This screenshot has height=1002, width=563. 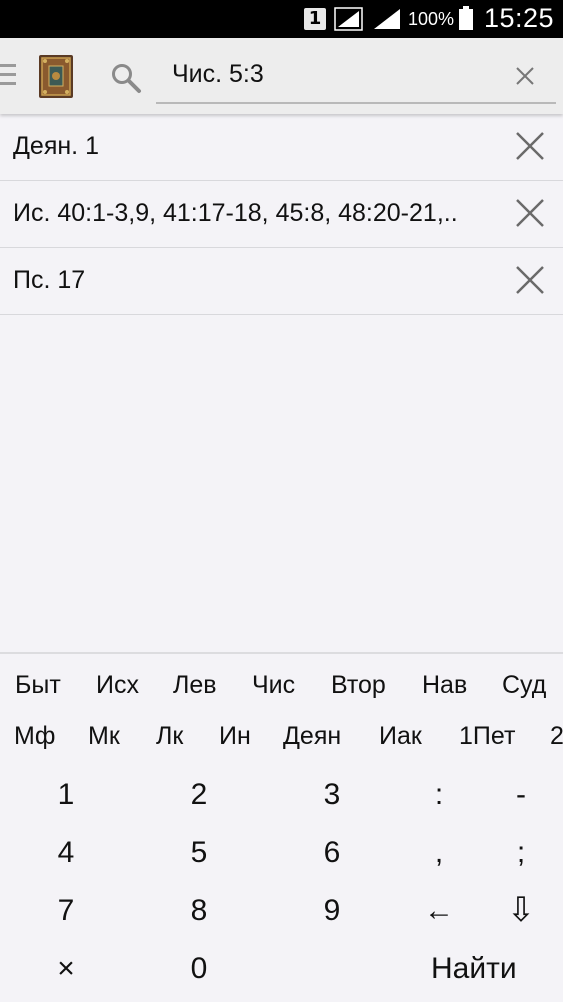 I want to click on book-row-ot: Быт Исх Лев Чис Втор Нав Суд, so click(x=281, y=694).